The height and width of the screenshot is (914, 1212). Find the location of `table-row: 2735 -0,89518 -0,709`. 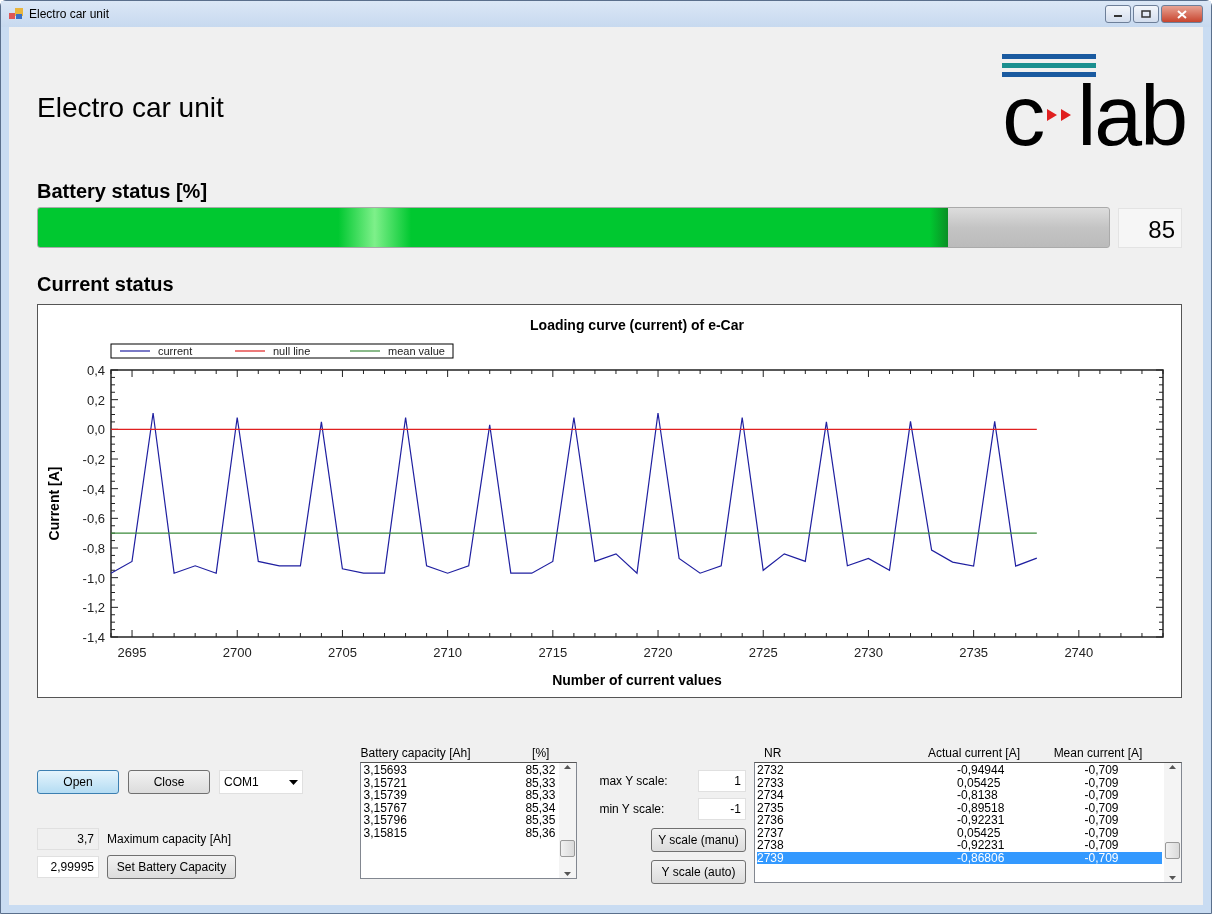

table-row: 2735 -0,89518 -0,709 is located at coordinates (959, 807).